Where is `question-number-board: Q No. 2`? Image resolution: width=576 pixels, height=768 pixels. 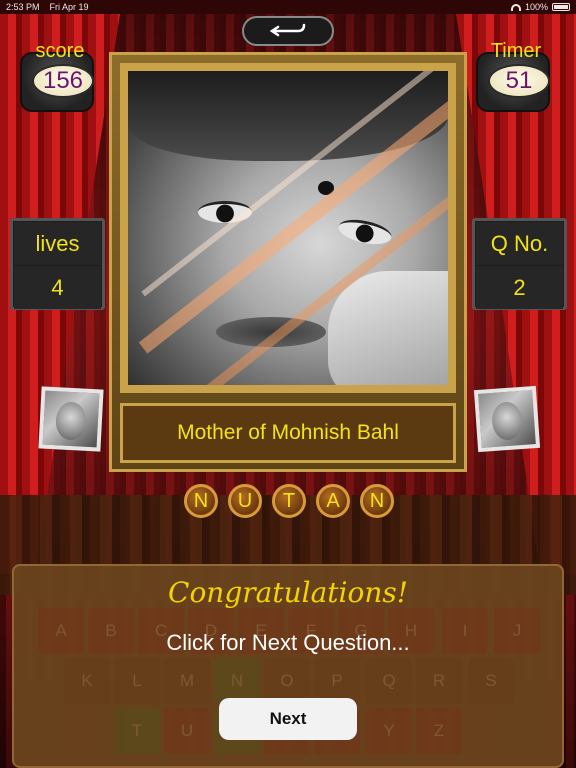
question-number-board: Q No. 2 is located at coordinates (519, 264).